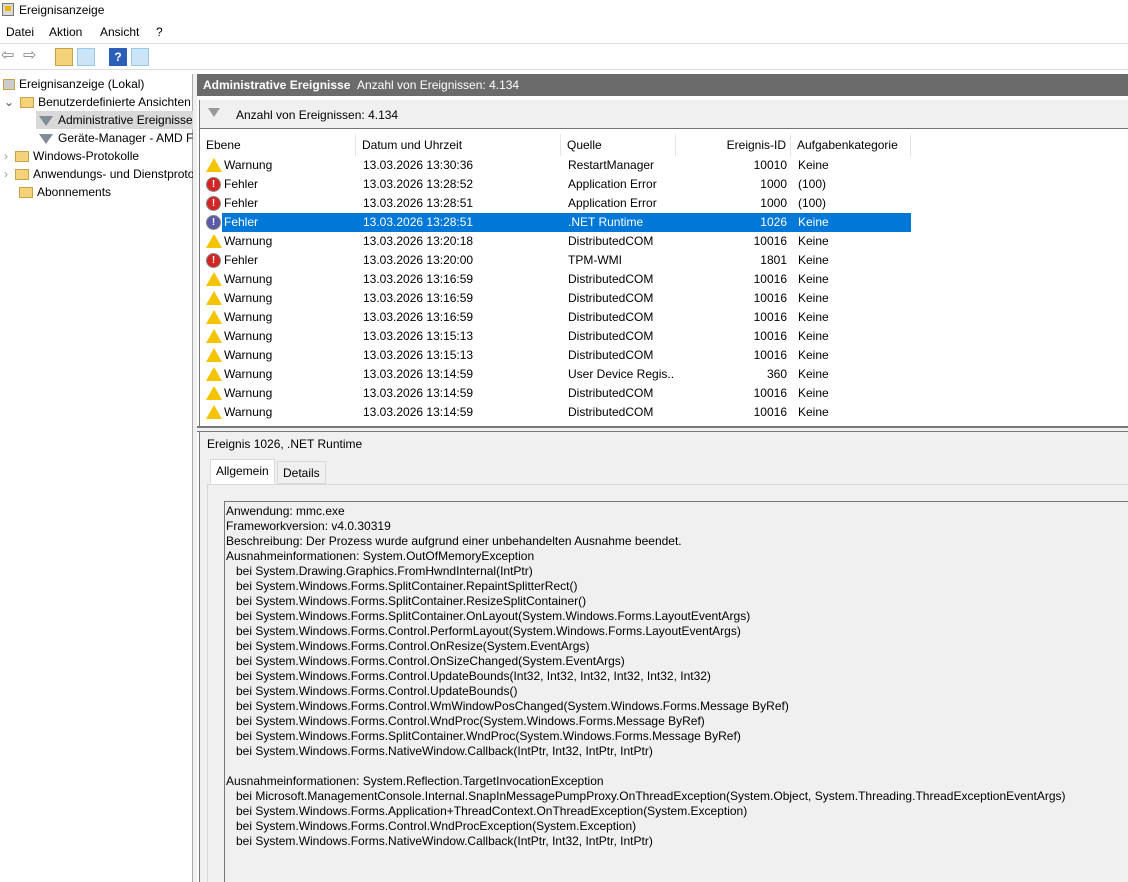 The image size is (1128, 882). I want to click on menu-datei: Datei, so click(20, 32).